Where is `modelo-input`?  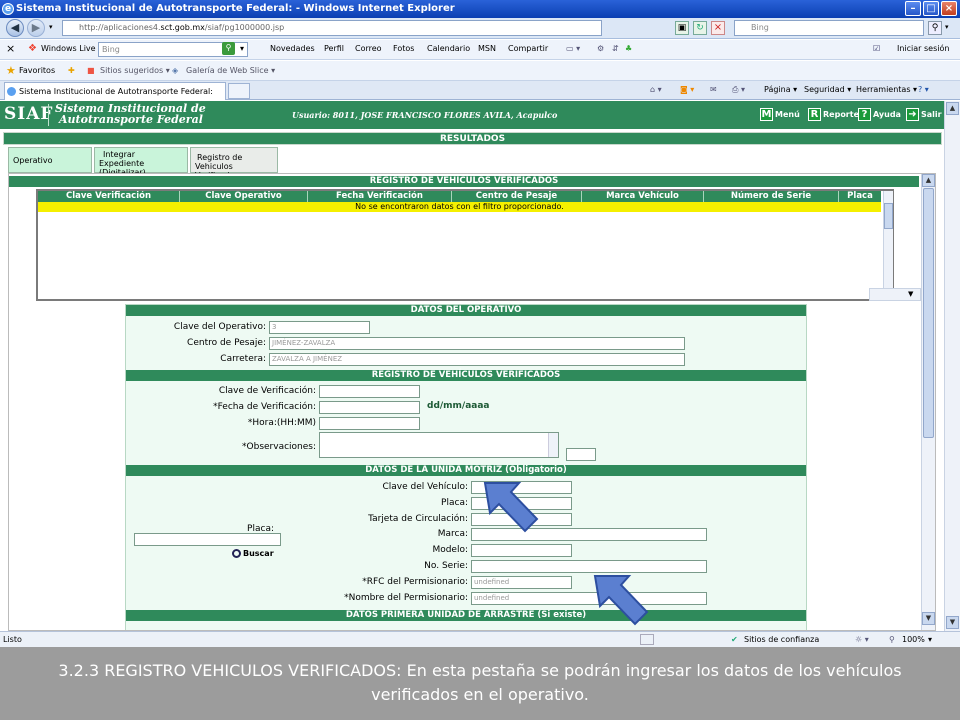
modelo-input is located at coordinates (521, 550).